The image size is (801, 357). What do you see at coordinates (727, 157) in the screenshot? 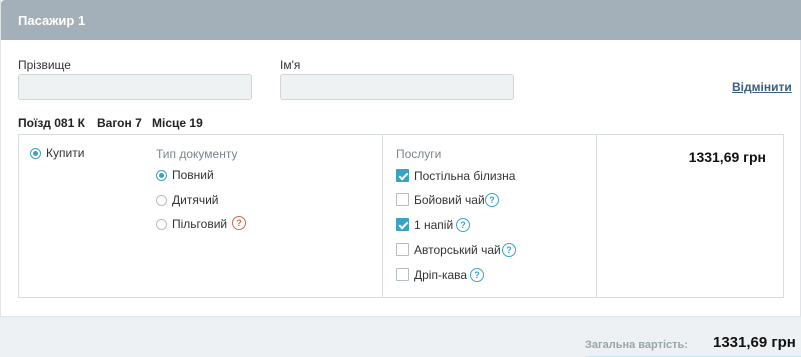
I see `ticket-price: 1331,69 грн` at bounding box center [727, 157].